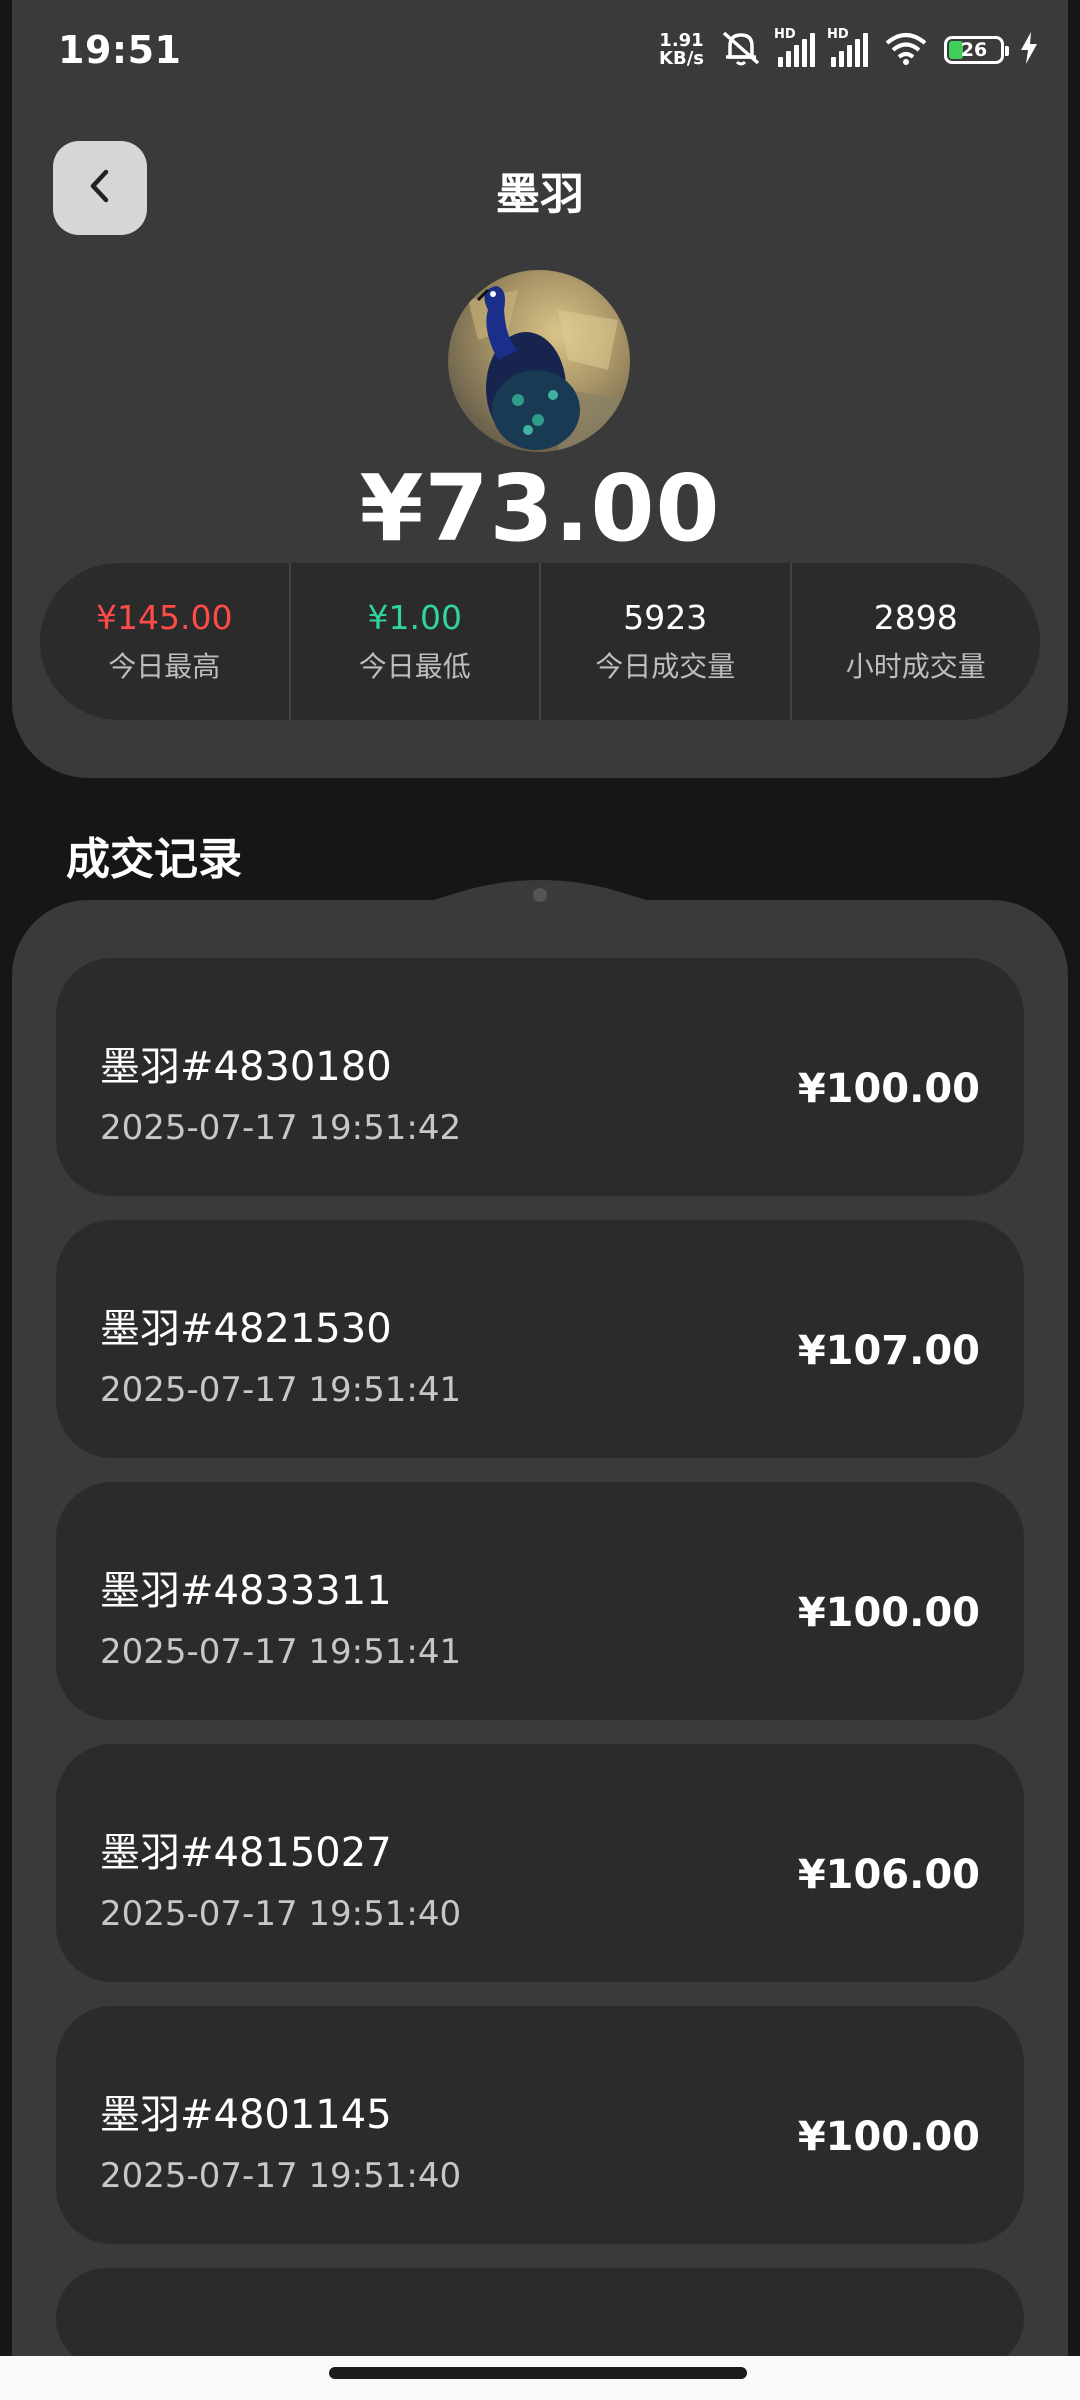  What do you see at coordinates (540, 50) in the screenshot?
I see `status-bar: 19:51 1.91 KB/s HD HD 26` at bounding box center [540, 50].